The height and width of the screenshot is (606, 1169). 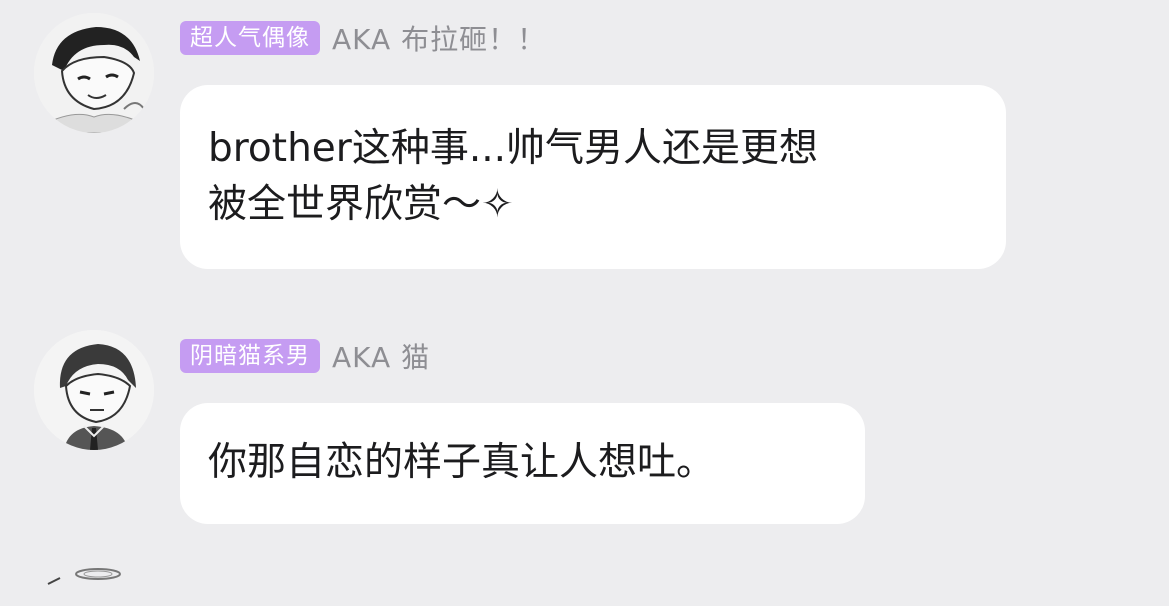 I want to click on sender-meta: 超人气偶像 AKA 布拉砸！！, so click(x=363, y=38).